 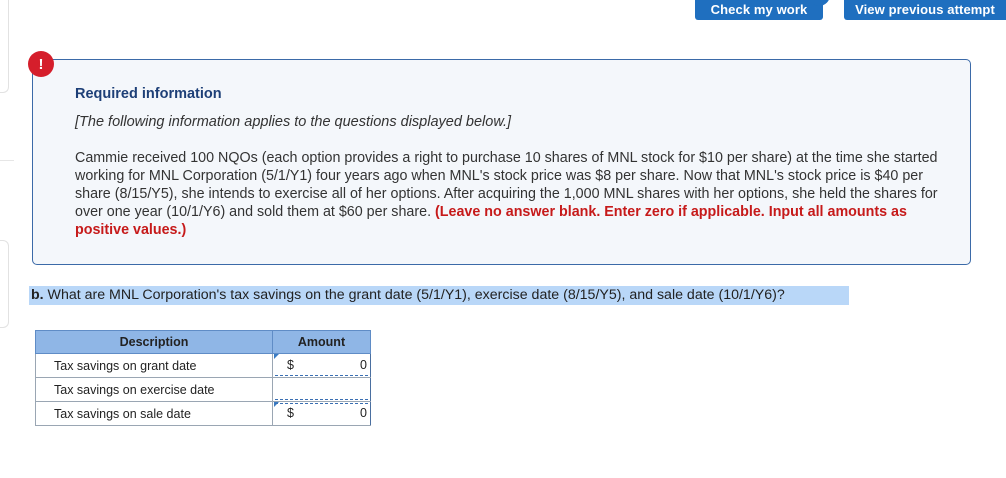 I want to click on question-label: b., so click(x=37, y=295).